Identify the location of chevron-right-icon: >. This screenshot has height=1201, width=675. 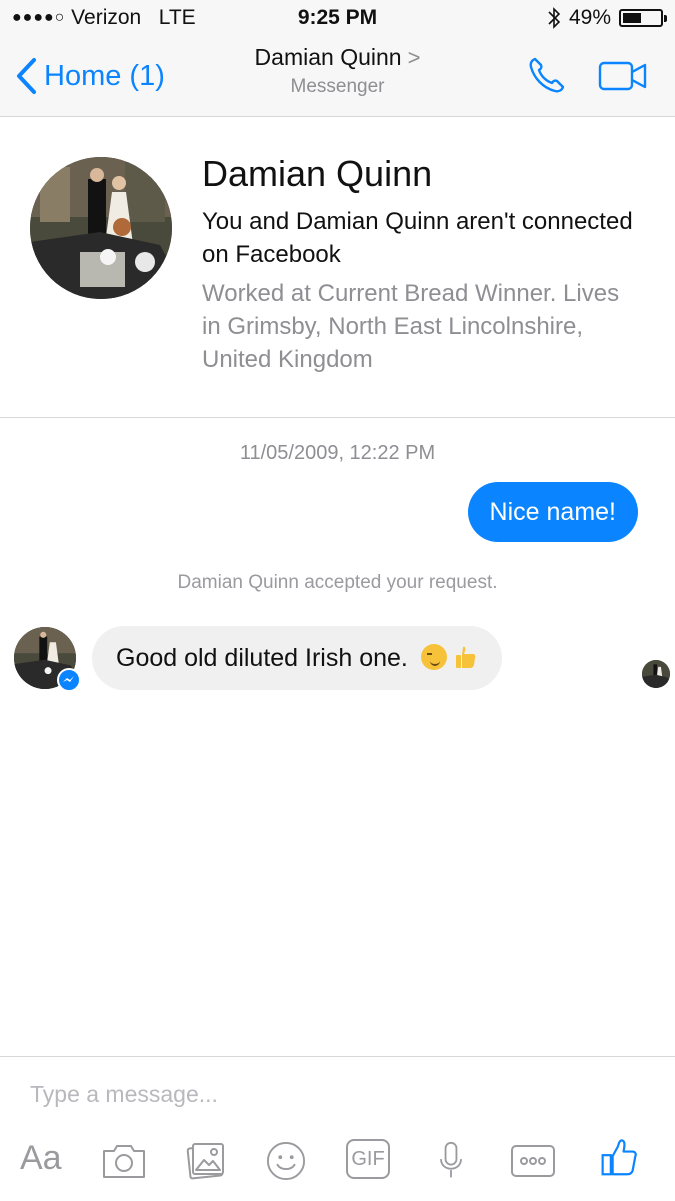
(414, 57).